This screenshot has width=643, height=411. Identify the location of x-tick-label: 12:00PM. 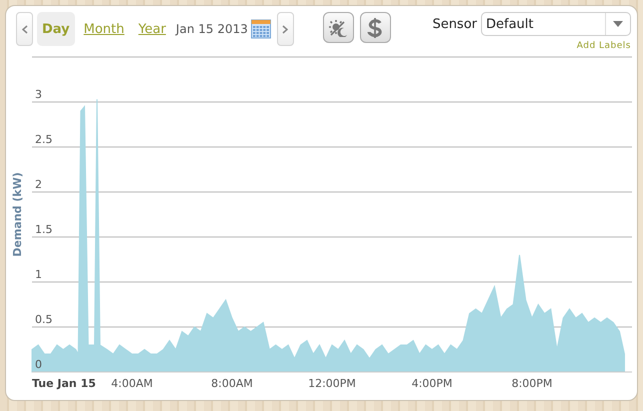
(332, 383).